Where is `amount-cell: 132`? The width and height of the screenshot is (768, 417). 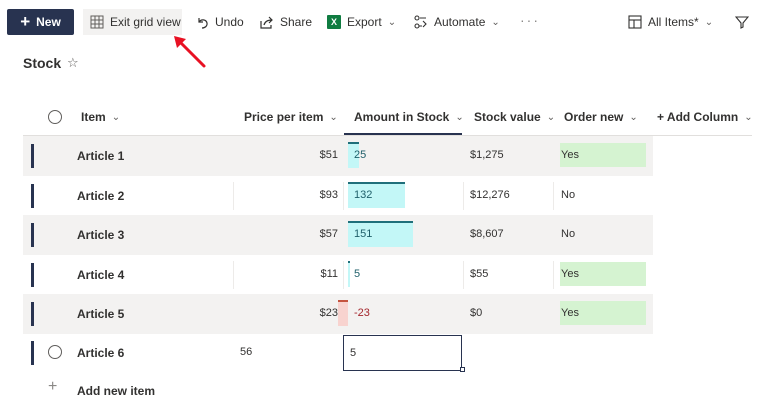
amount-cell: 132 is located at coordinates (363, 195).